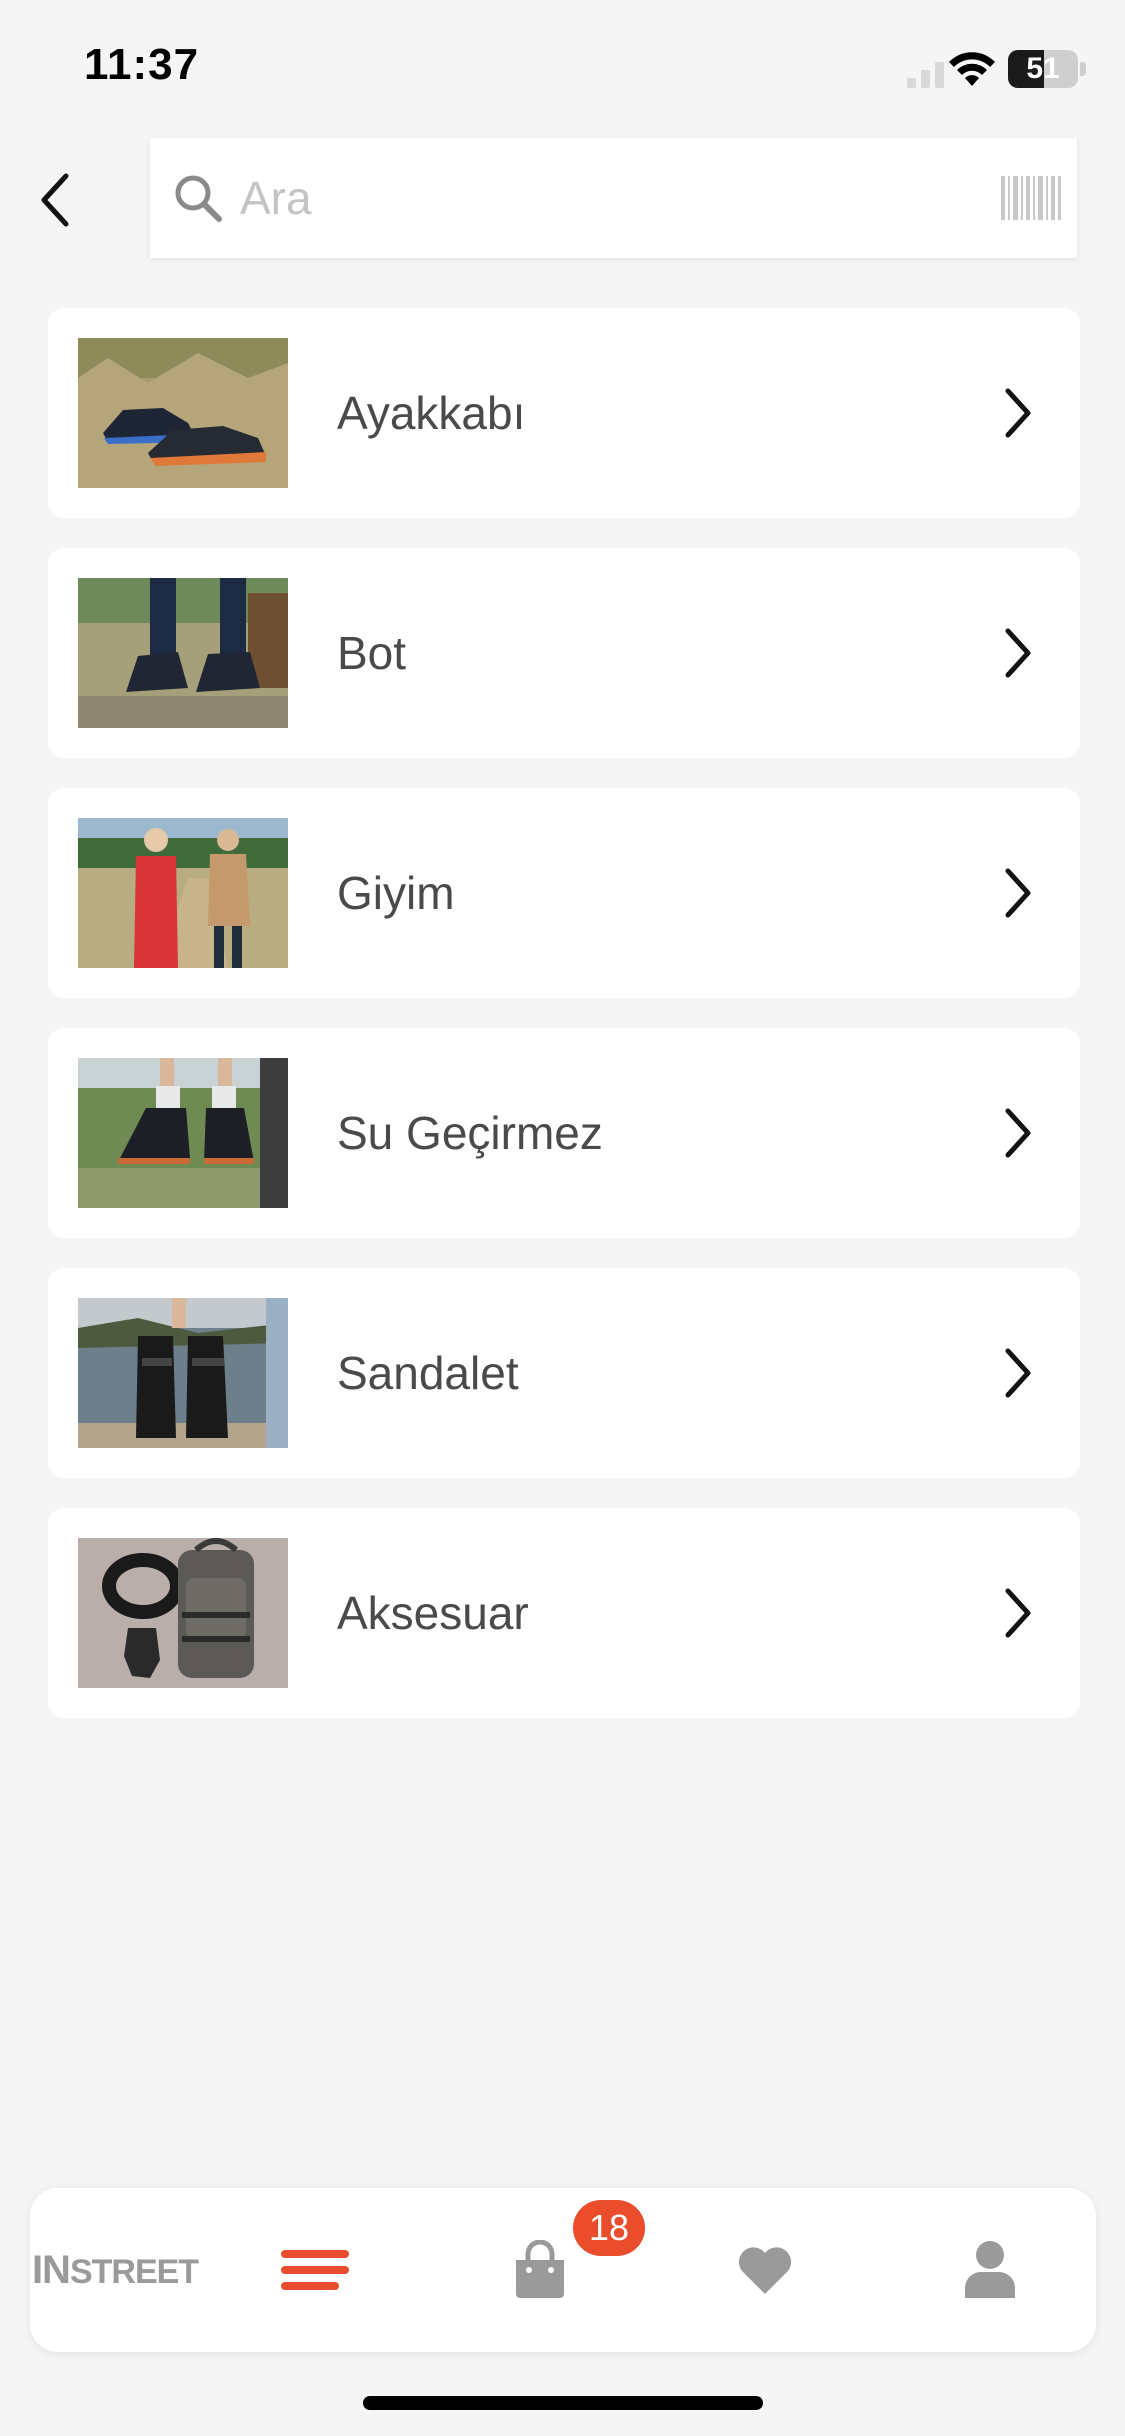 The height and width of the screenshot is (2436, 1125). I want to click on wifi-icon, so click(972, 69).